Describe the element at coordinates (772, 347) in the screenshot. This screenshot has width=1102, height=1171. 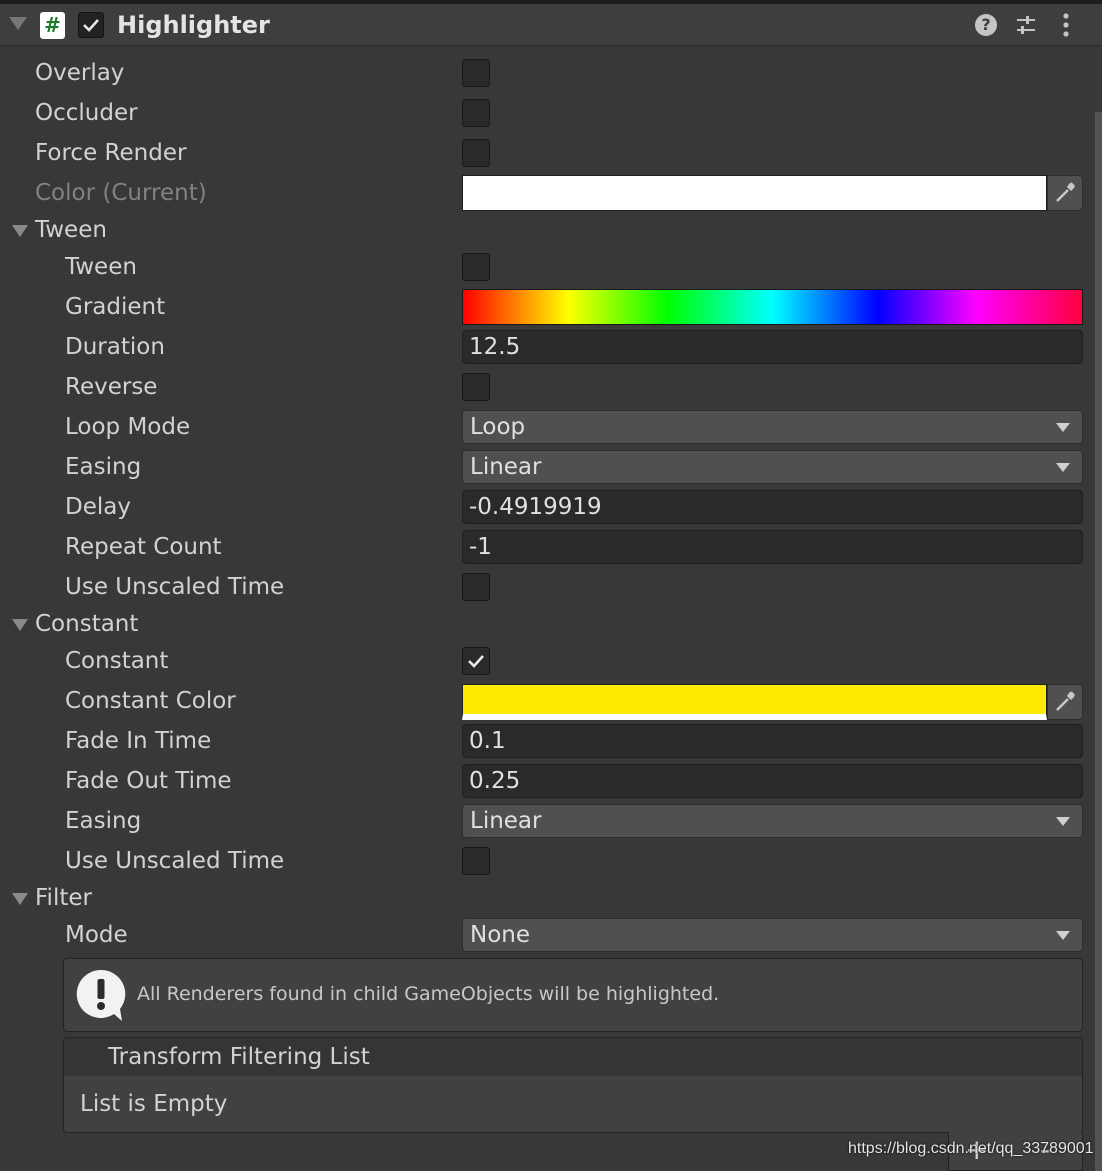
I see `duration-field: 12.5` at that location.